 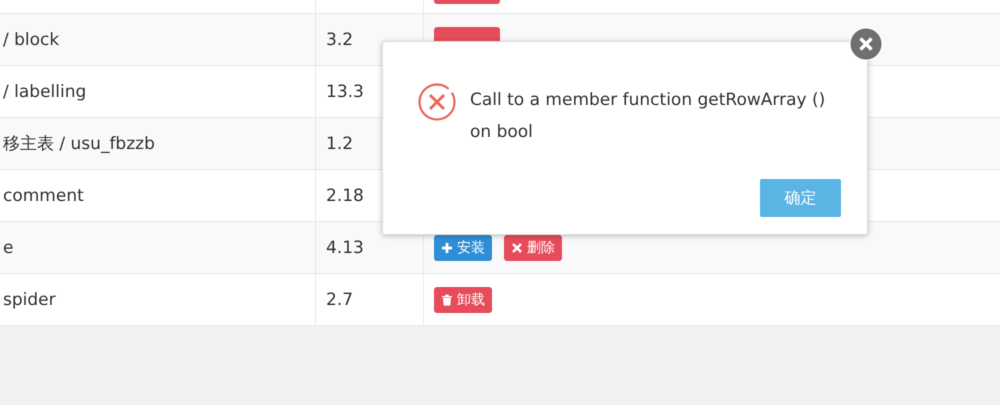 I want to click on table-cell: 2.18, so click(x=345, y=196).